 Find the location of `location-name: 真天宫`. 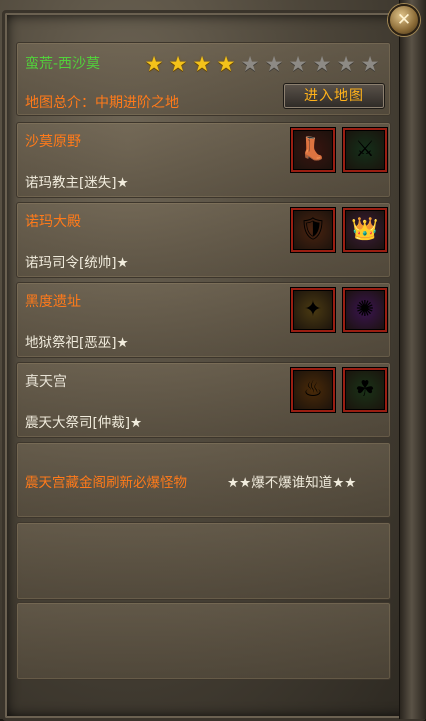

location-name: 真天宫 is located at coordinates (46, 382).